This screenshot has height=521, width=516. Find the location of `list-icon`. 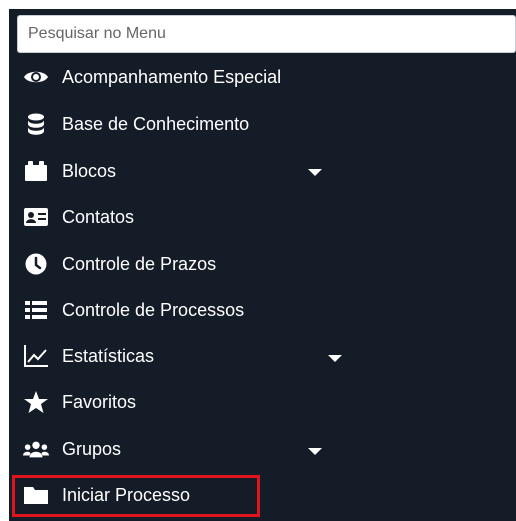

list-icon is located at coordinates (36, 310).